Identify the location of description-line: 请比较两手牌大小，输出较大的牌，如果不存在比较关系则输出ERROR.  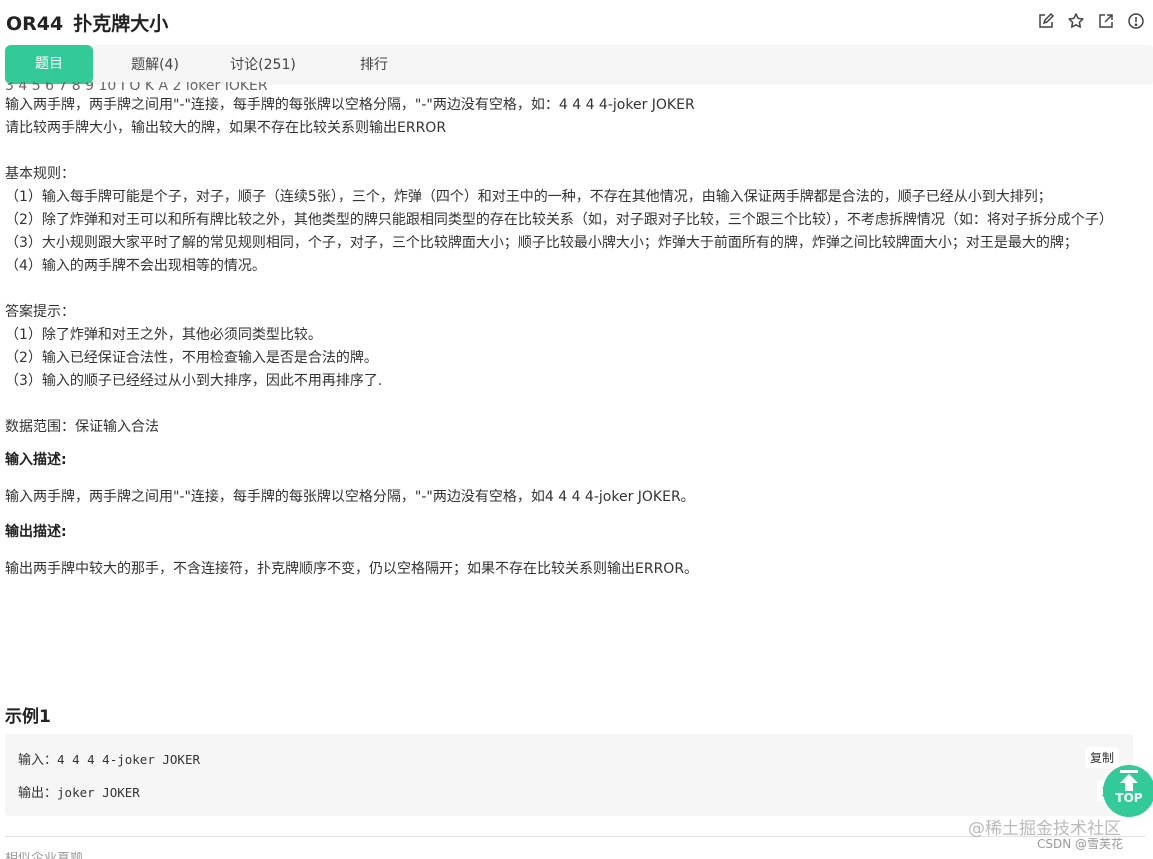
(226, 128).